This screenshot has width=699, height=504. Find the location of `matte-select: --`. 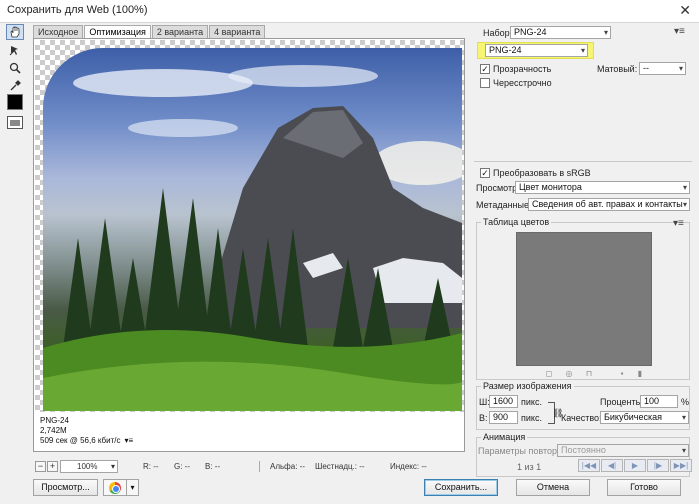

matte-select: -- is located at coordinates (662, 68).